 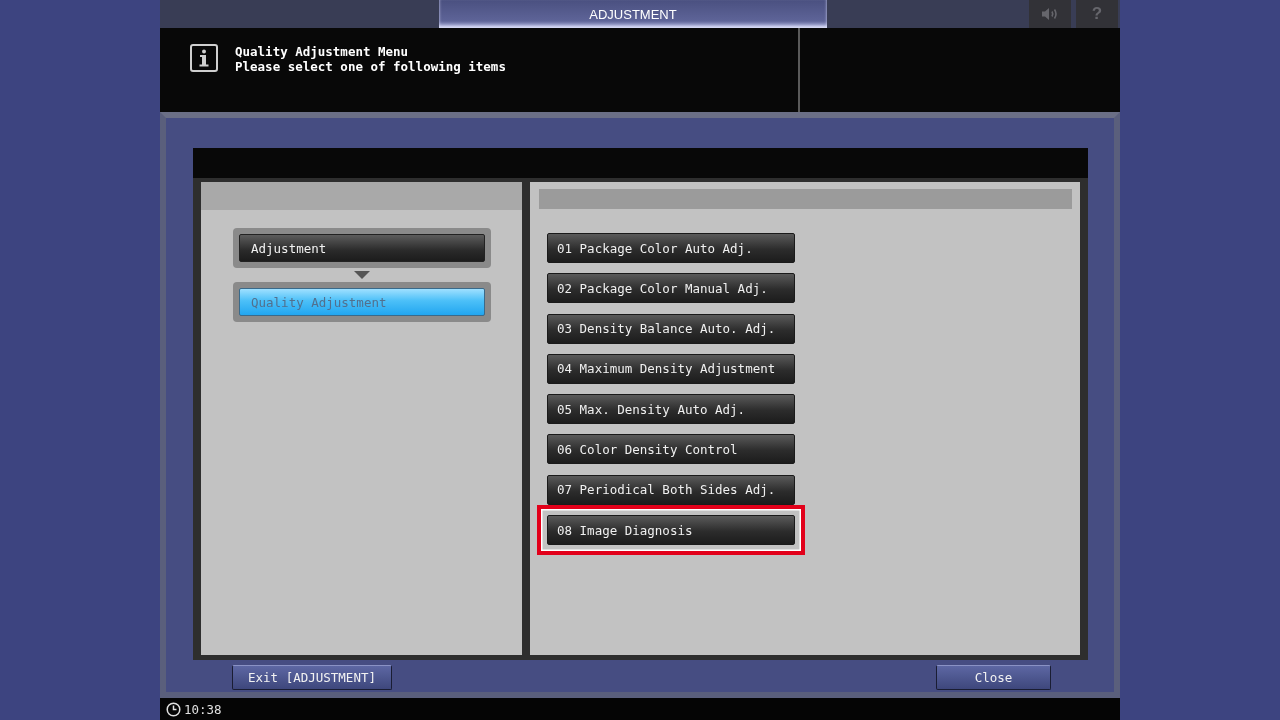 What do you see at coordinates (362, 248) in the screenshot?
I see `breadcrumb-button: Adjustment` at bounding box center [362, 248].